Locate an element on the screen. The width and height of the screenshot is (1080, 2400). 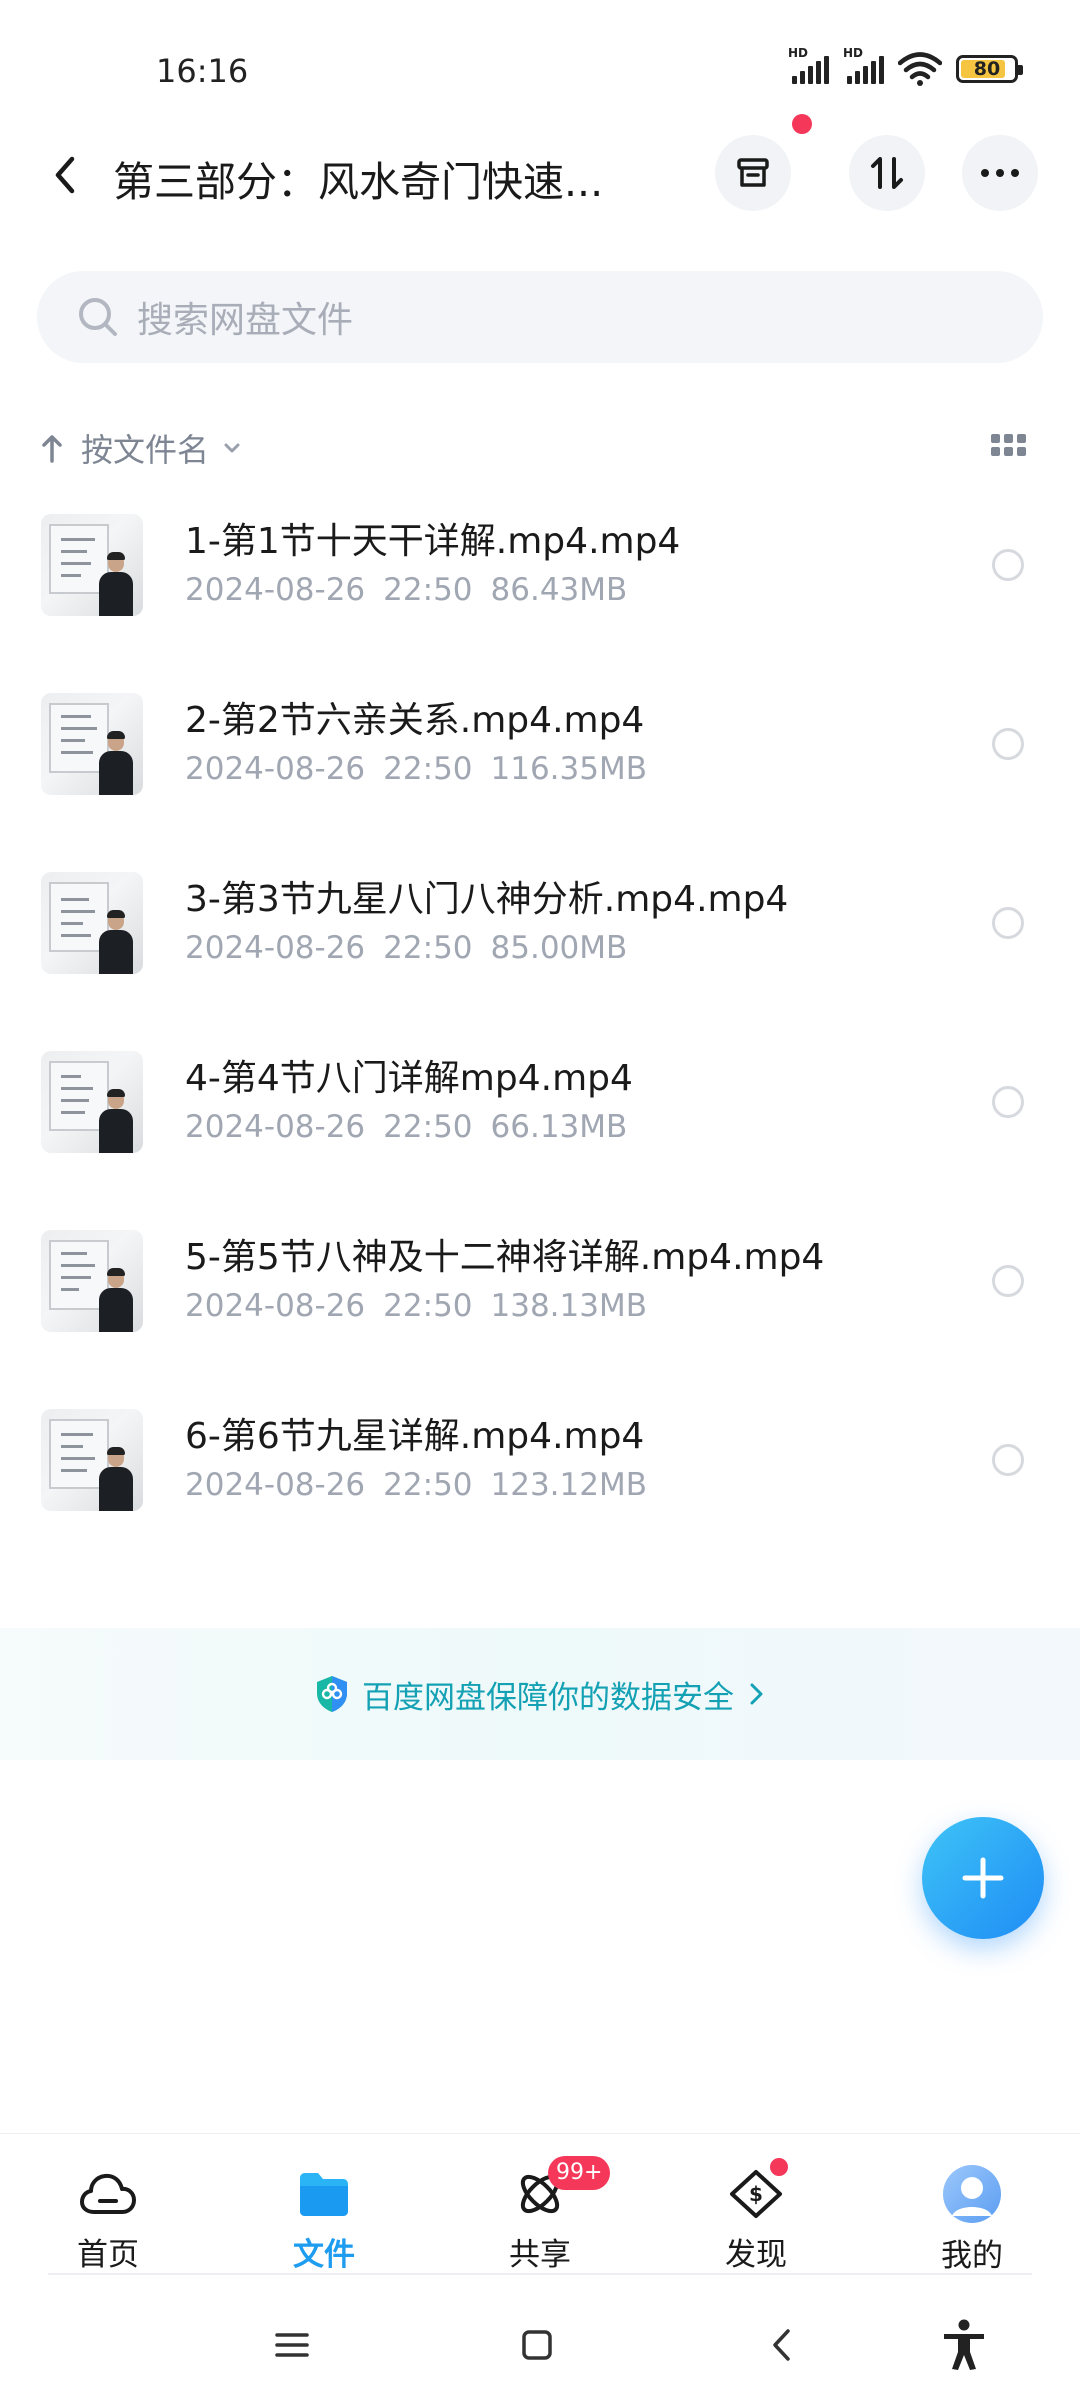
nav-profile: 我的 is located at coordinates (972, 2219).